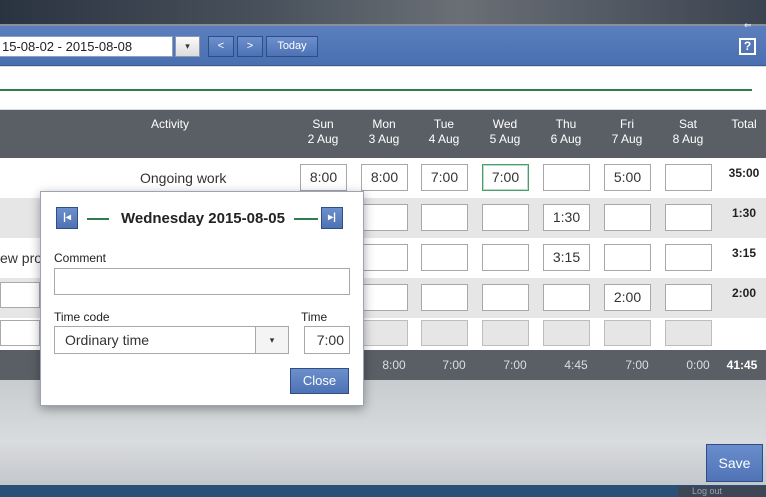 This screenshot has height=497, width=766. Describe the element at coordinates (747, 46) in the screenshot. I see `help-icon: ?` at that location.